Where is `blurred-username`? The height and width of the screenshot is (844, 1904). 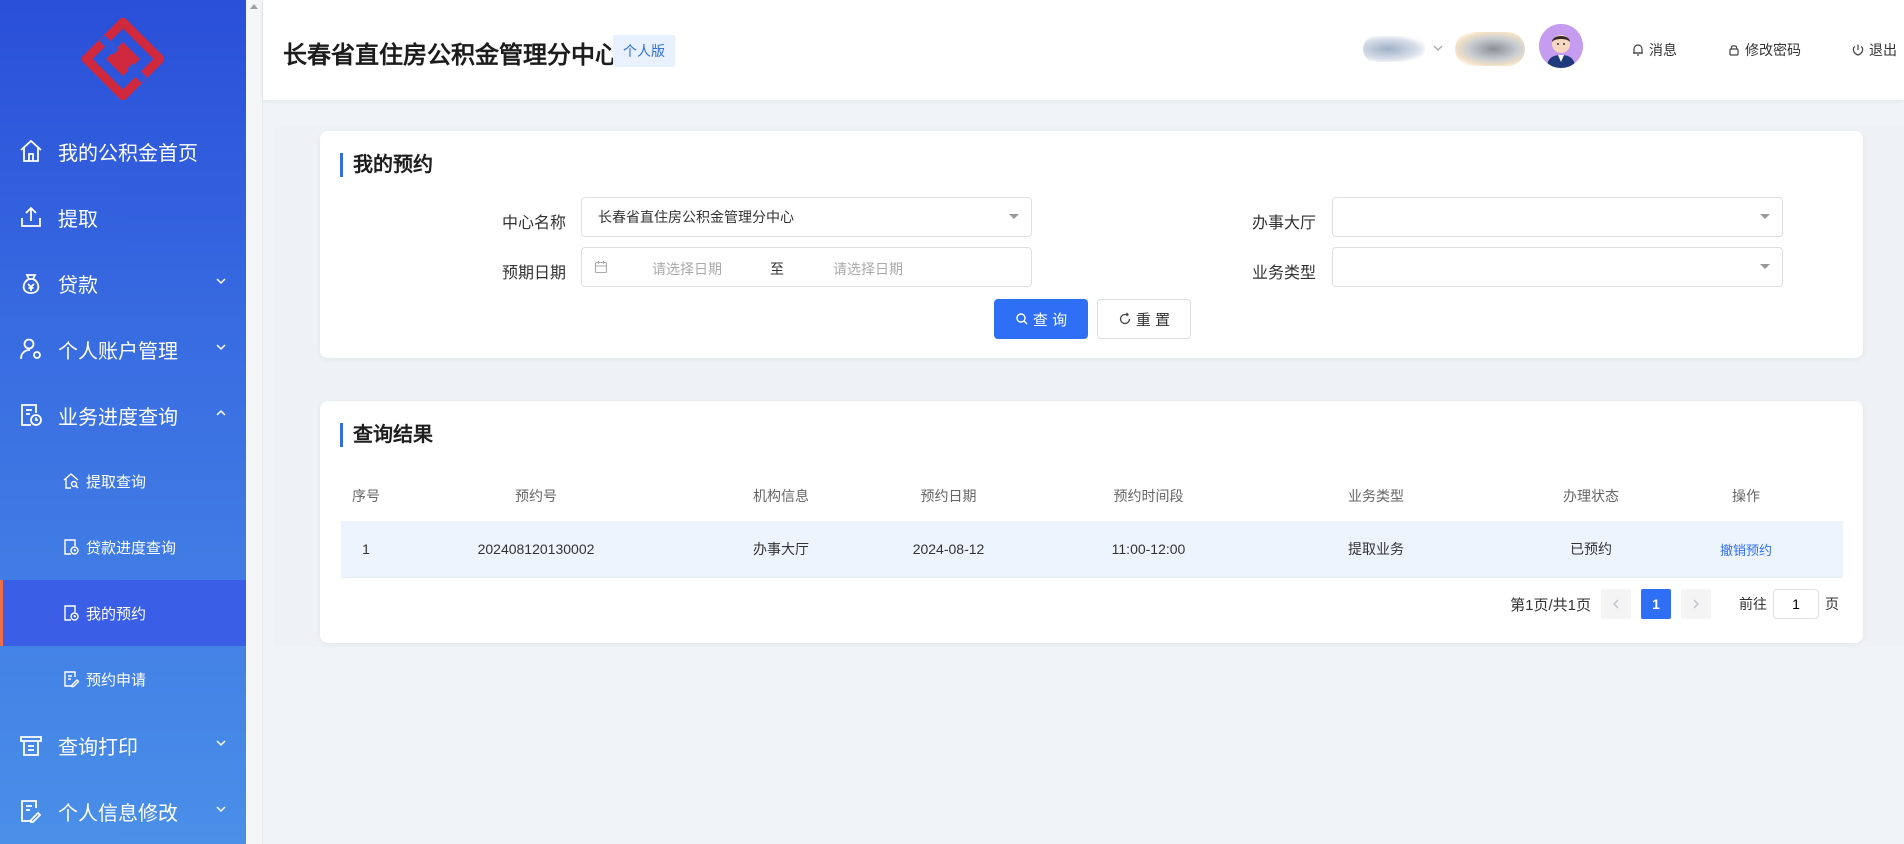
blurred-username is located at coordinates (1394, 49).